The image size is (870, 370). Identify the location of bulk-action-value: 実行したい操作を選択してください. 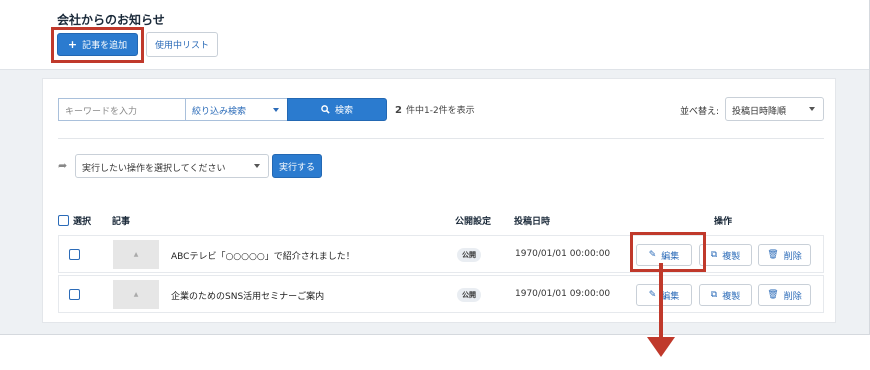
(154, 169).